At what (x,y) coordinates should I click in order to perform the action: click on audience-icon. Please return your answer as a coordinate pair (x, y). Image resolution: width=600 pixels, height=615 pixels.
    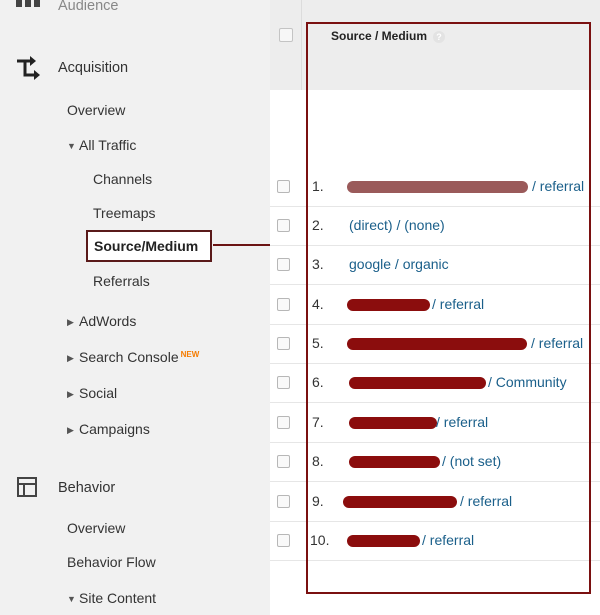
    Looking at the image, I should click on (28, 3).